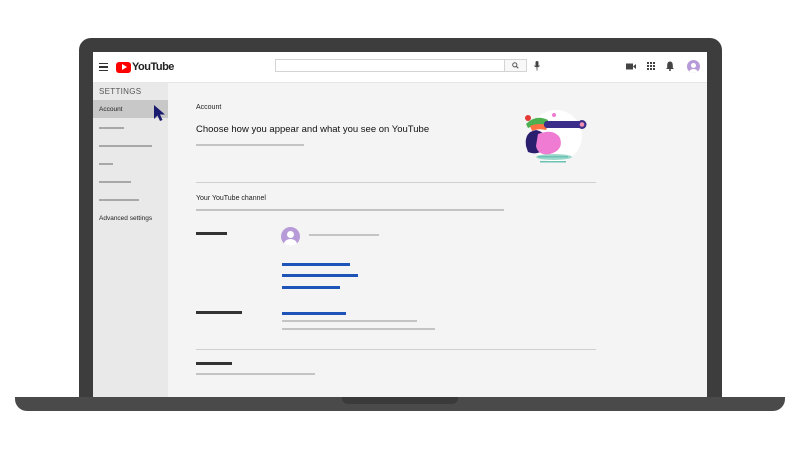 The image size is (800, 450). I want to click on section-label: Account, so click(209, 107).